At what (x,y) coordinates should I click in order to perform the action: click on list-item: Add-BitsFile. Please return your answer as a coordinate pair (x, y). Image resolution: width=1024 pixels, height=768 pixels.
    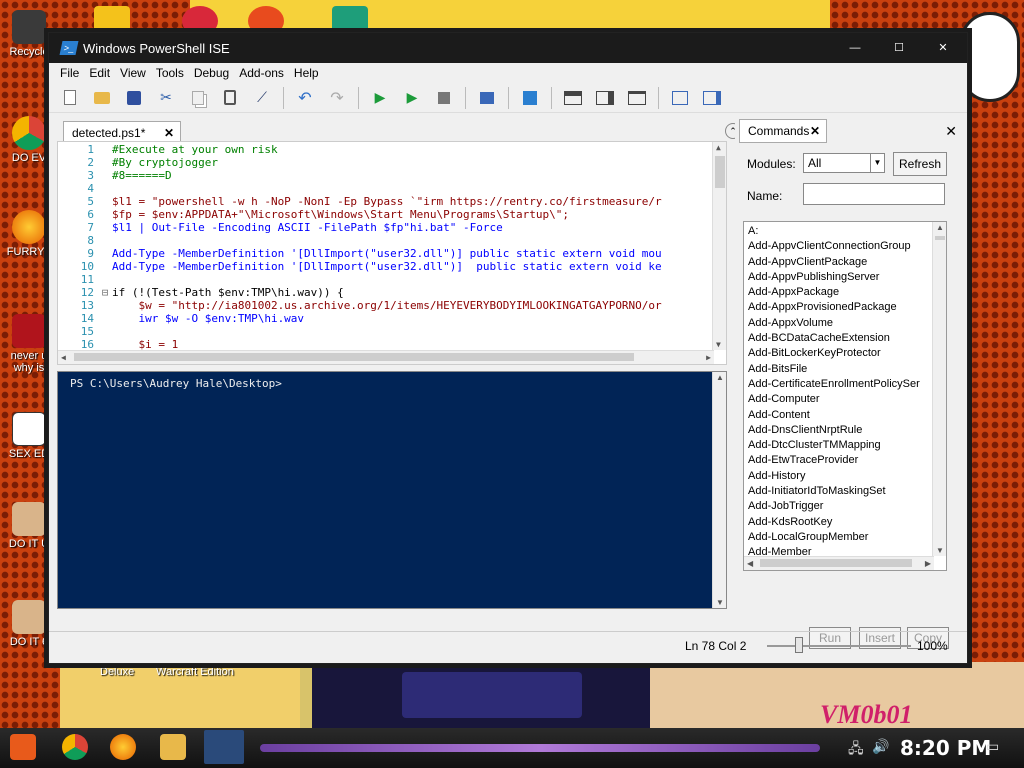
    Looking at the image, I should click on (845, 369).